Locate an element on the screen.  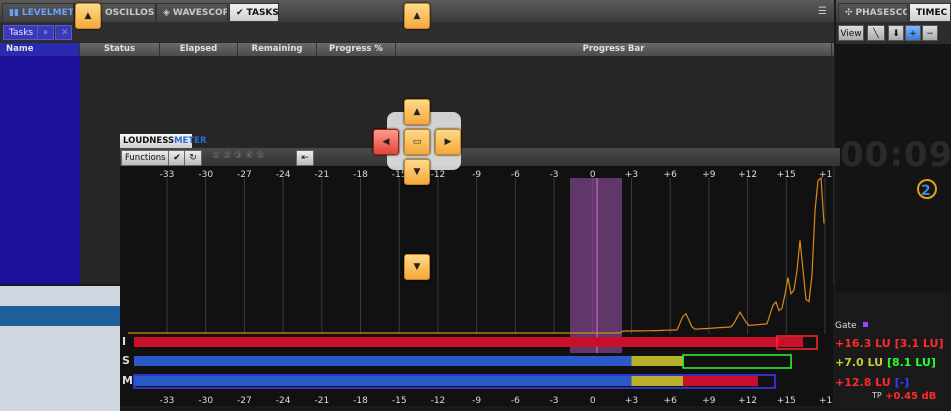
column-progress-bar: Progress Bar is located at coordinates (614, 49).